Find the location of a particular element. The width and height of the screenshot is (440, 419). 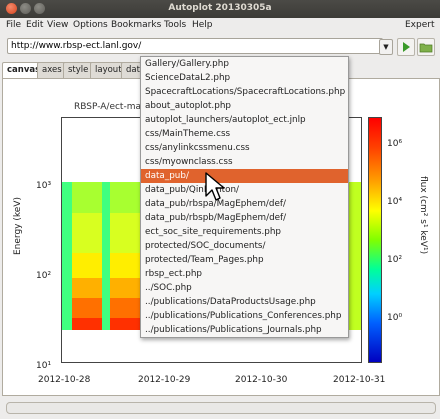

menu-tools: Tools is located at coordinates (175, 25).